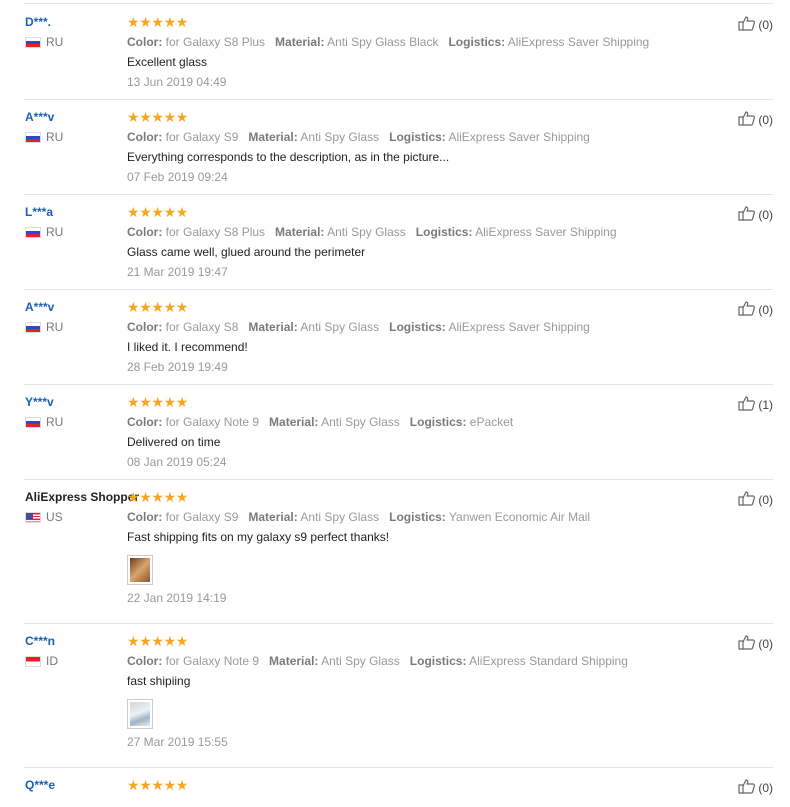 Image resolution: width=790 pixels, height=807 pixels. Describe the element at coordinates (489, 517) in the screenshot. I see `attribute-pair: Logistics: Yanwen Economic Air Mail` at that location.